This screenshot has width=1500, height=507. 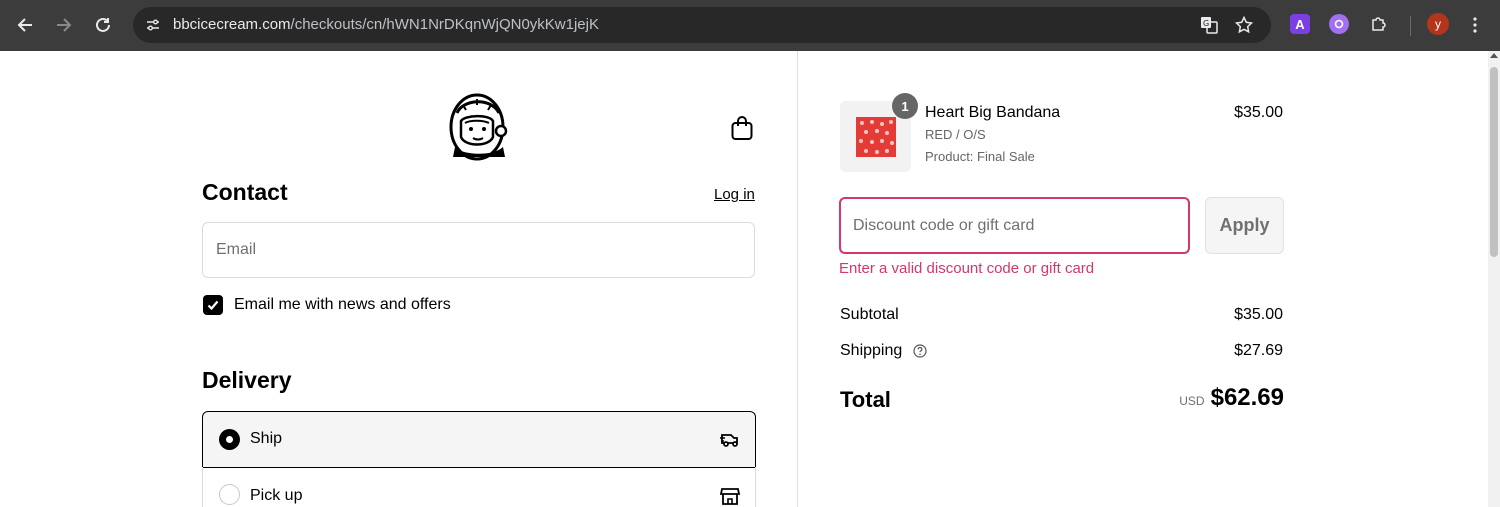 What do you see at coordinates (229, 439) in the screenshot?
I see `ship-radio` at bounding box center [229, 439].